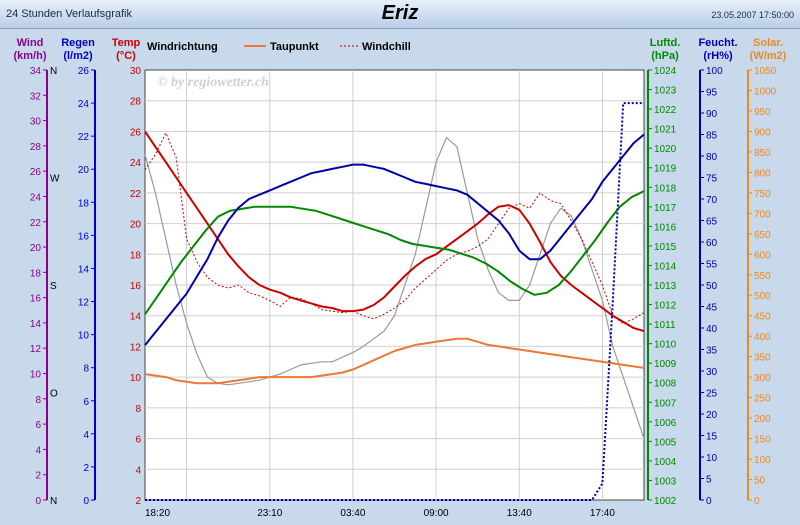 The image size is (800, 525). I want to click on wind-tick-label: 18, so click(36, 273).